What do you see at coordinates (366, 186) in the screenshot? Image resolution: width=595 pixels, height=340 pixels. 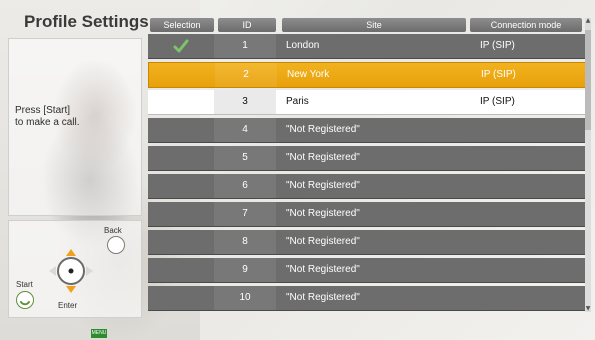 I see `table-row: 6 "Not Registered"` at bounding box center [366, 186].